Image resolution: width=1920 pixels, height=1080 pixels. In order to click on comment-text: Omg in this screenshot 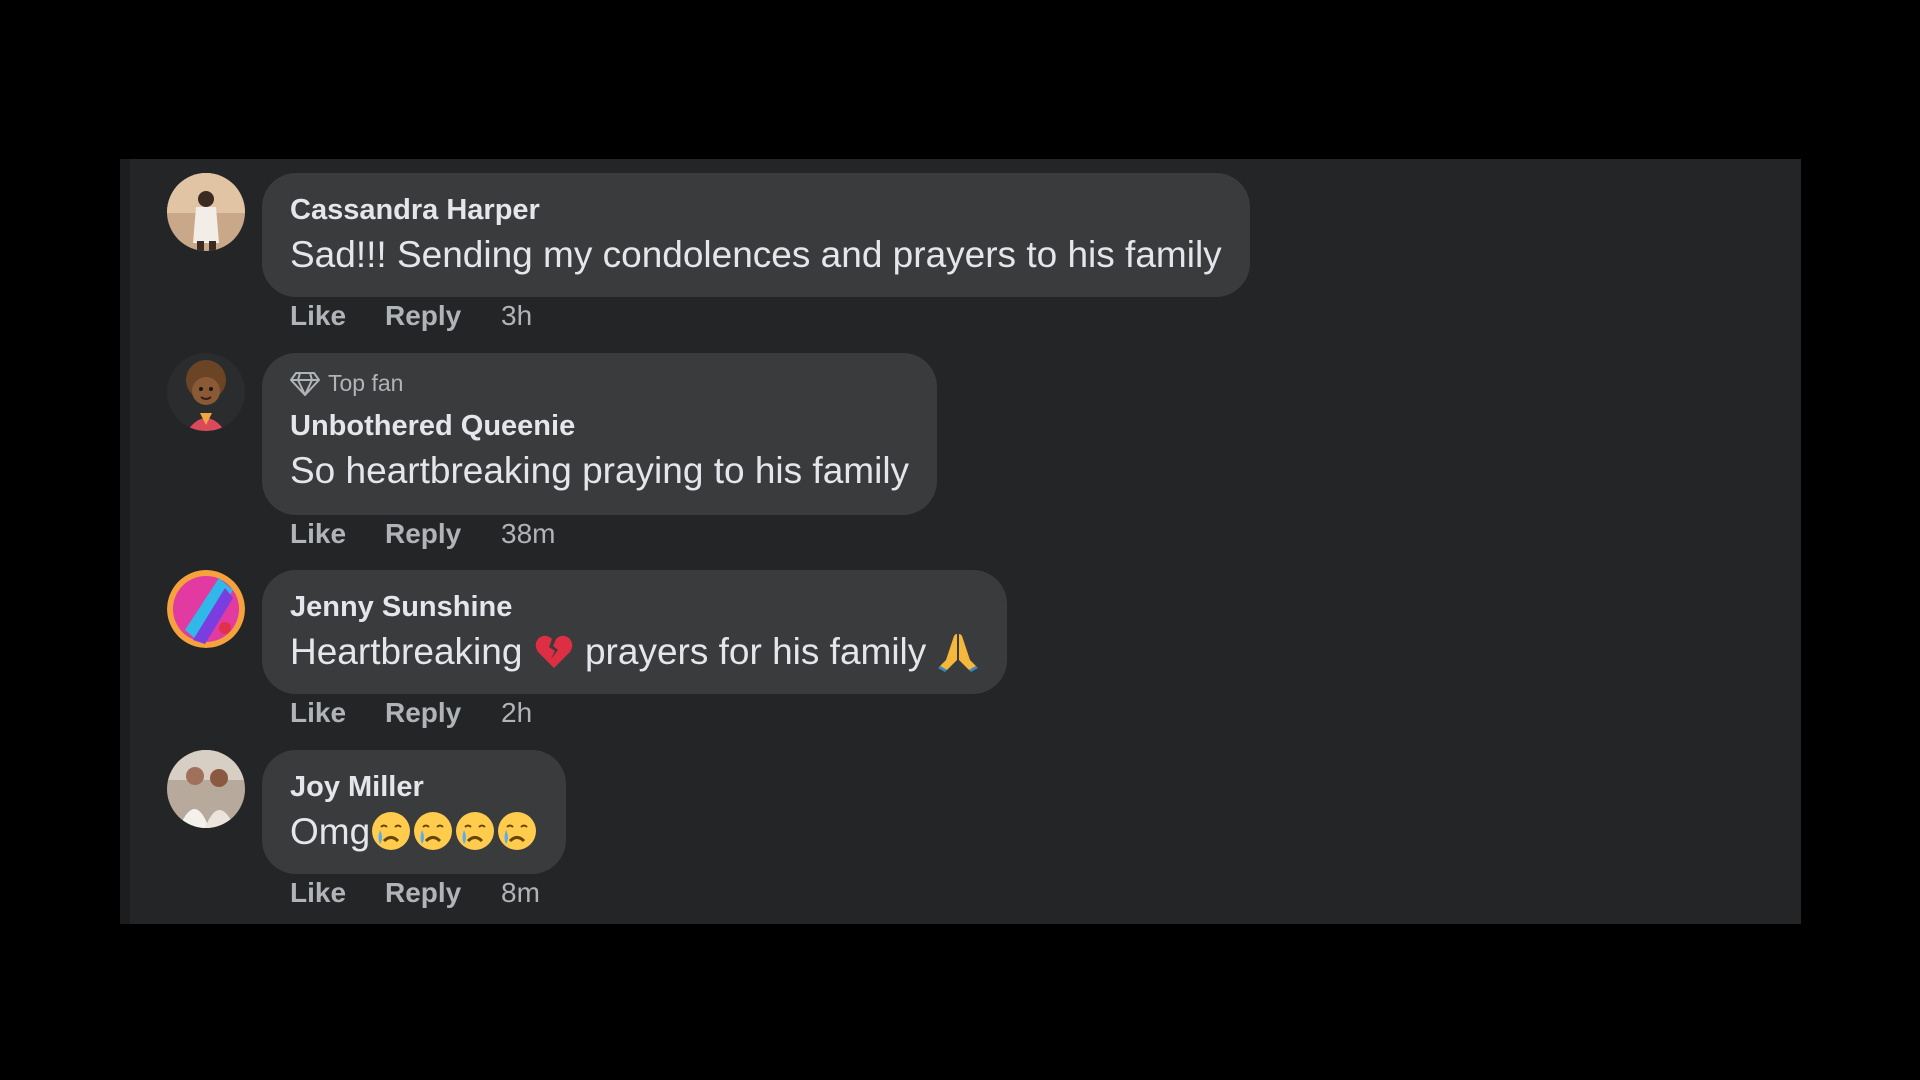, I will do `click(414, 832)`.